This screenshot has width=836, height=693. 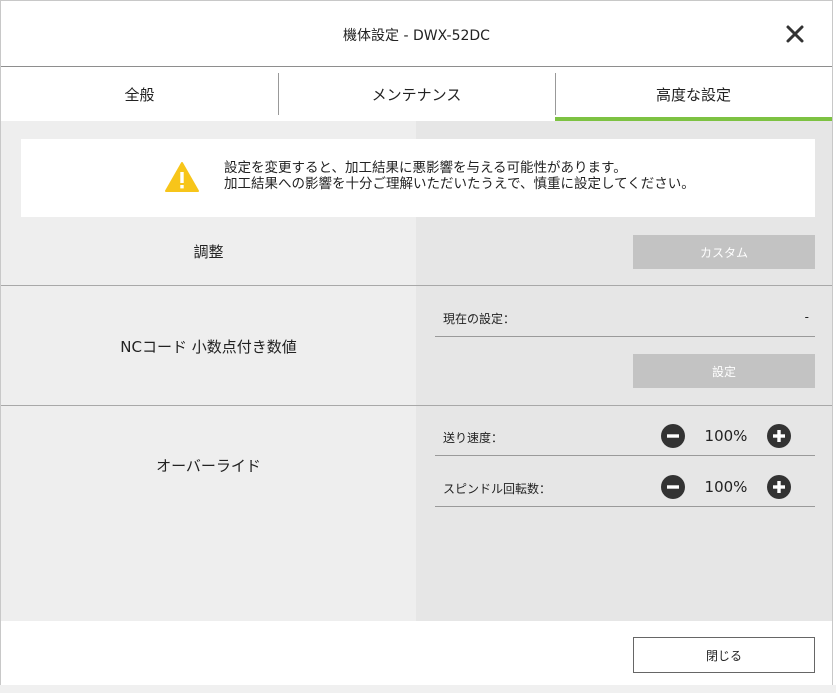 I want to click on warning-line-1: 設定を変更すると、加工結果に悪影響を与える可能性があります。, so click(x=425, y=168).